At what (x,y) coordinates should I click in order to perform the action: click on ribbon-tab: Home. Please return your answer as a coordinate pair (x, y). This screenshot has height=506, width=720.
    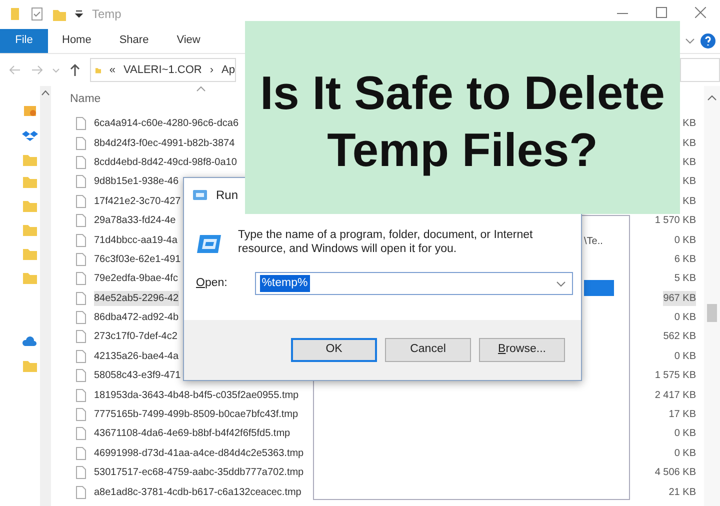
    Looking at the image, I should click on (77, 40).